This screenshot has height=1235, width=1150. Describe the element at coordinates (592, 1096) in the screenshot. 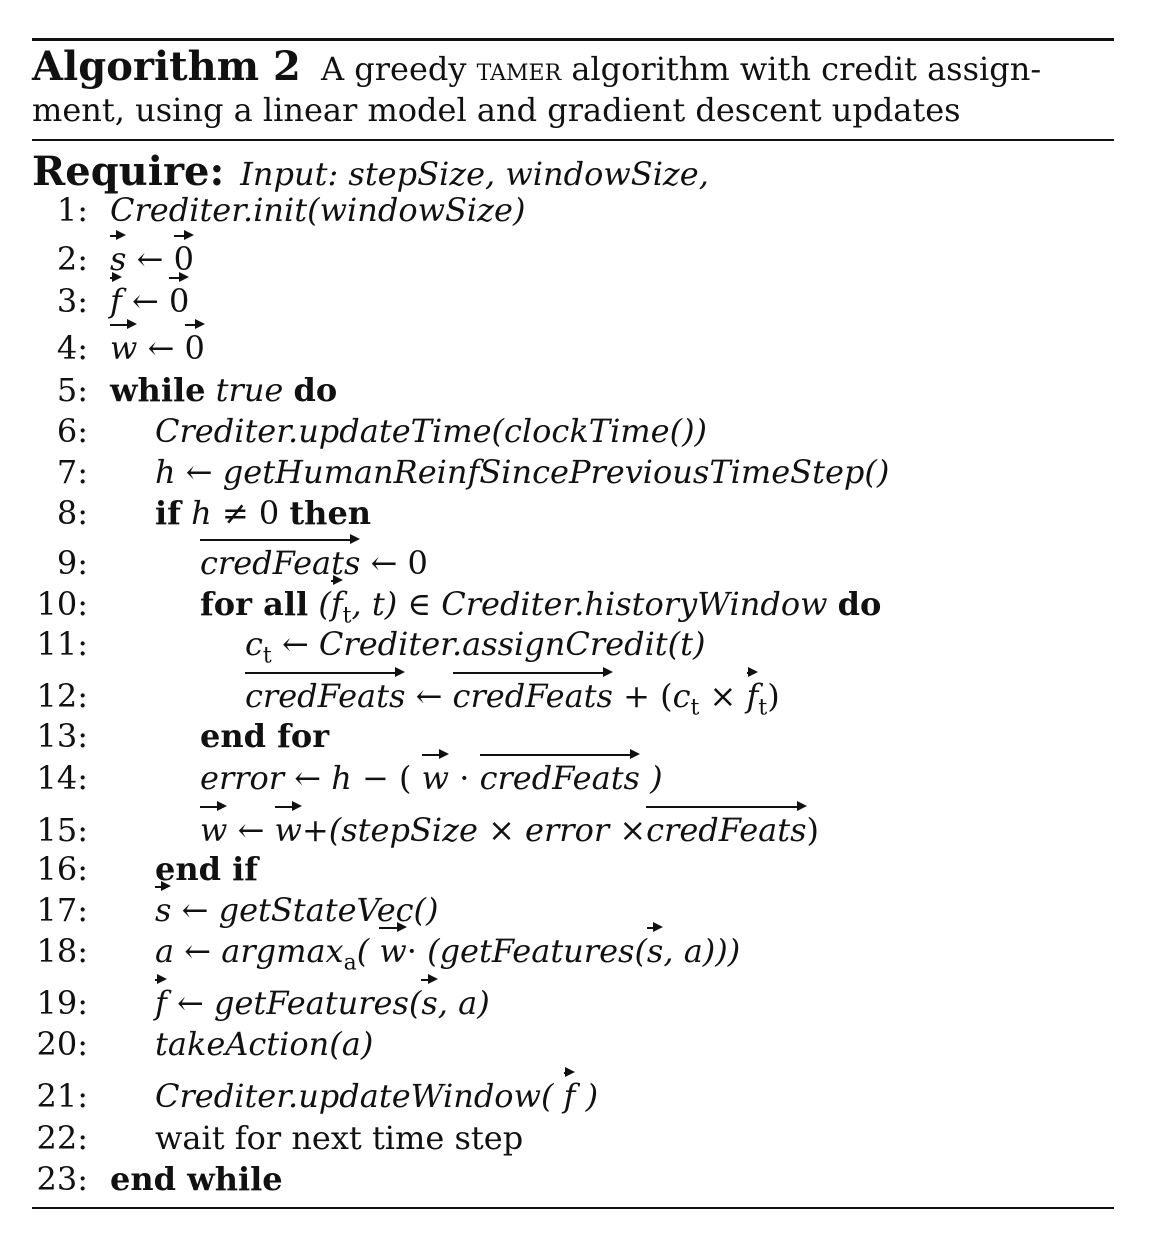

I see `code-text: )` at that location.